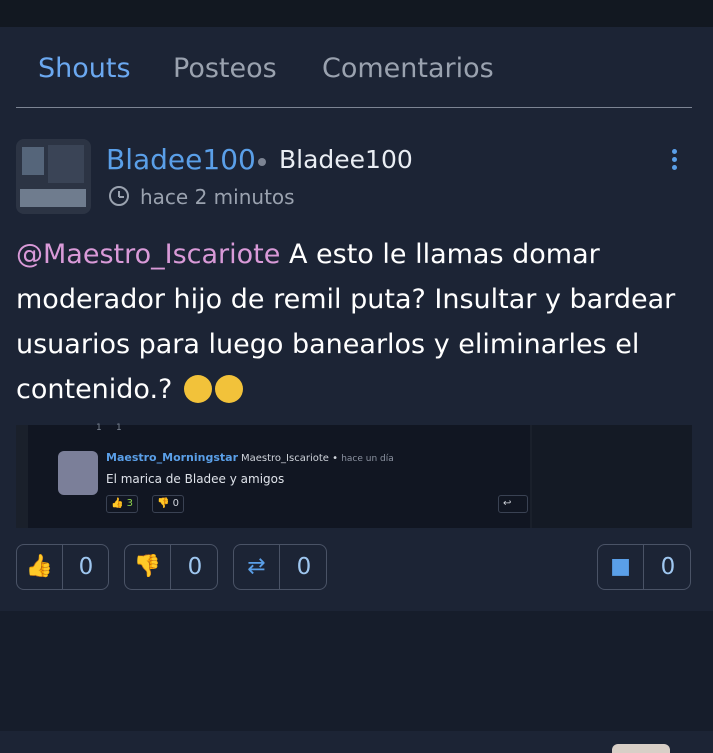 This screenshot has width=713, height=753. What do you see at coordinates (53, 176) in the screenshot?
I see `avatar` at bounding box center [53, 176].